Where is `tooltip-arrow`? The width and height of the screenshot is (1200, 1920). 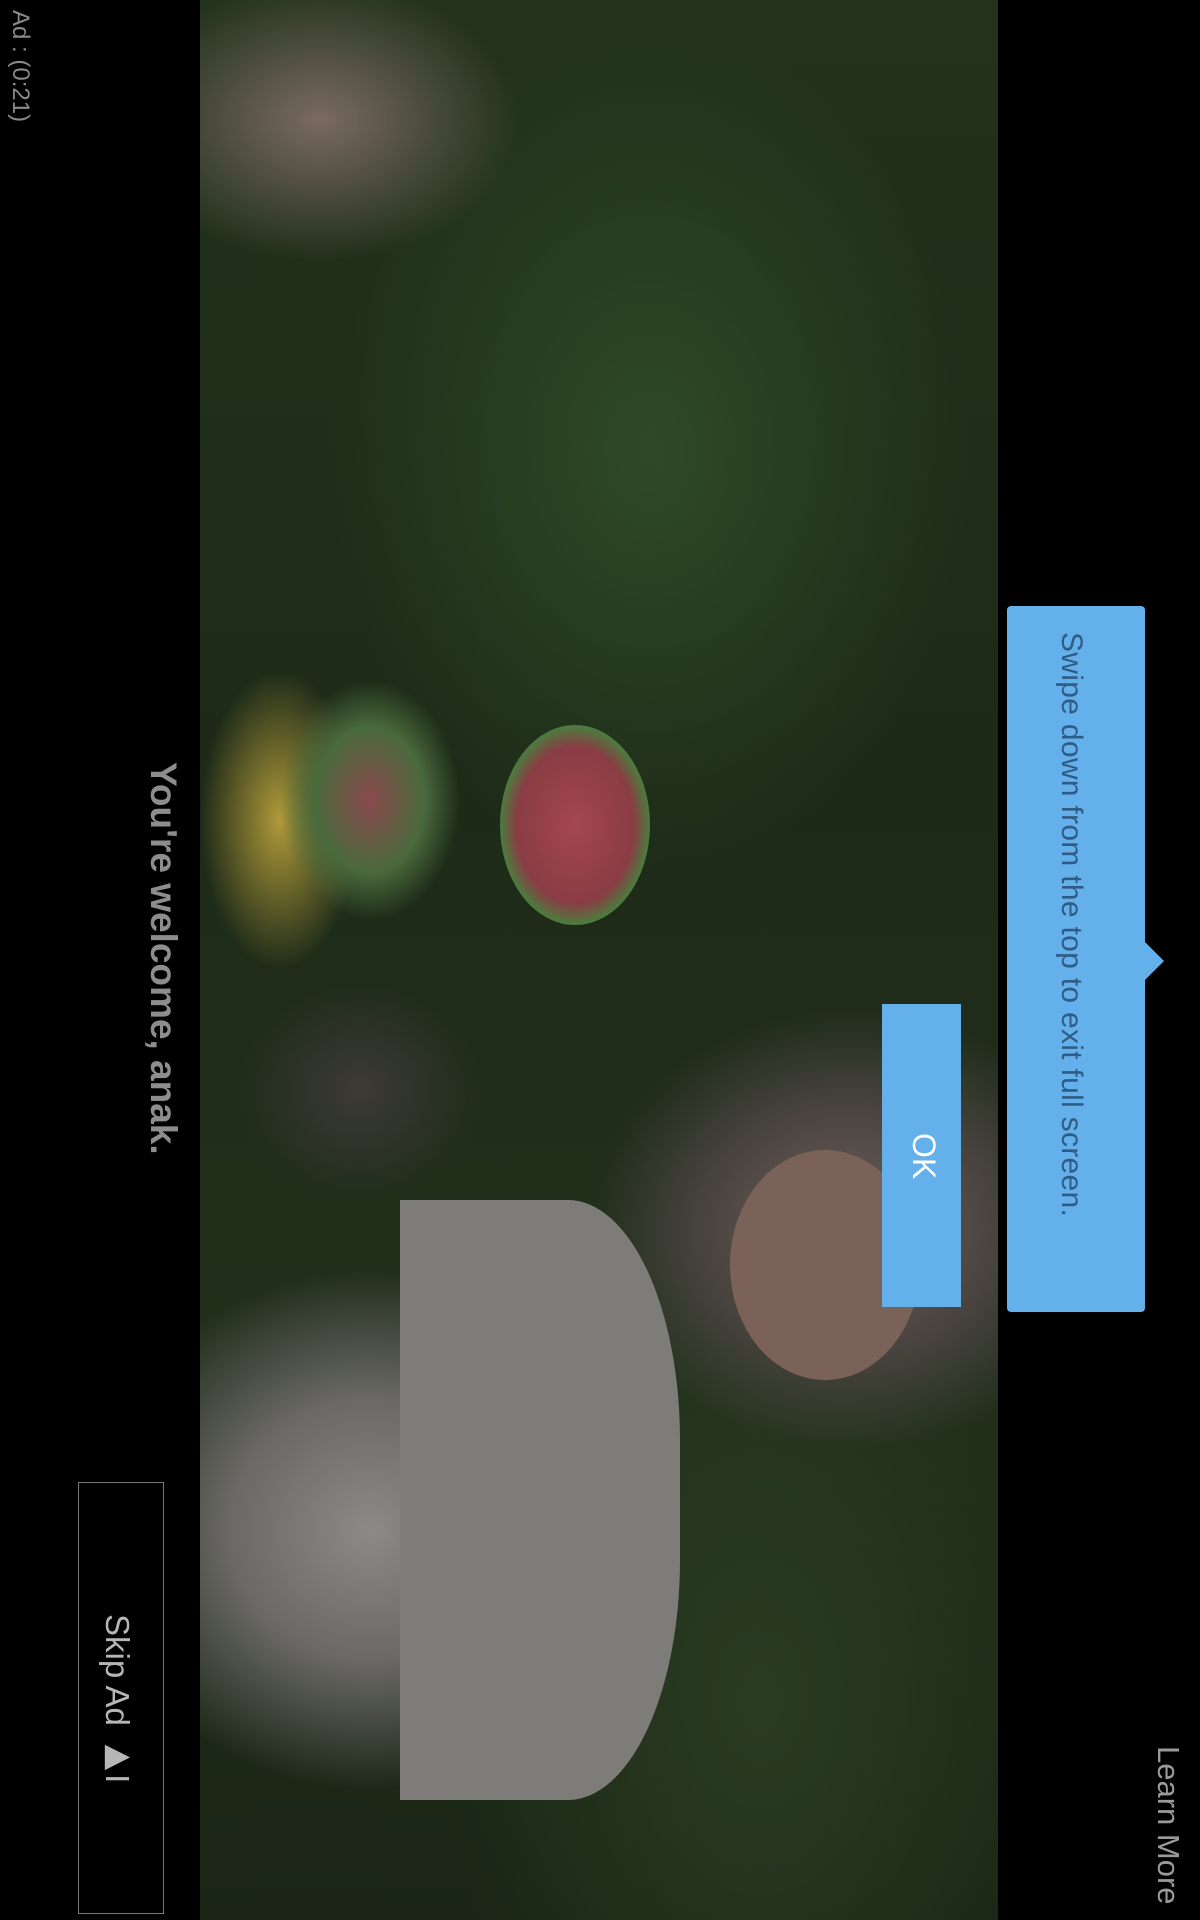 tooltip-arrow is located at coordinates (1154, 961).